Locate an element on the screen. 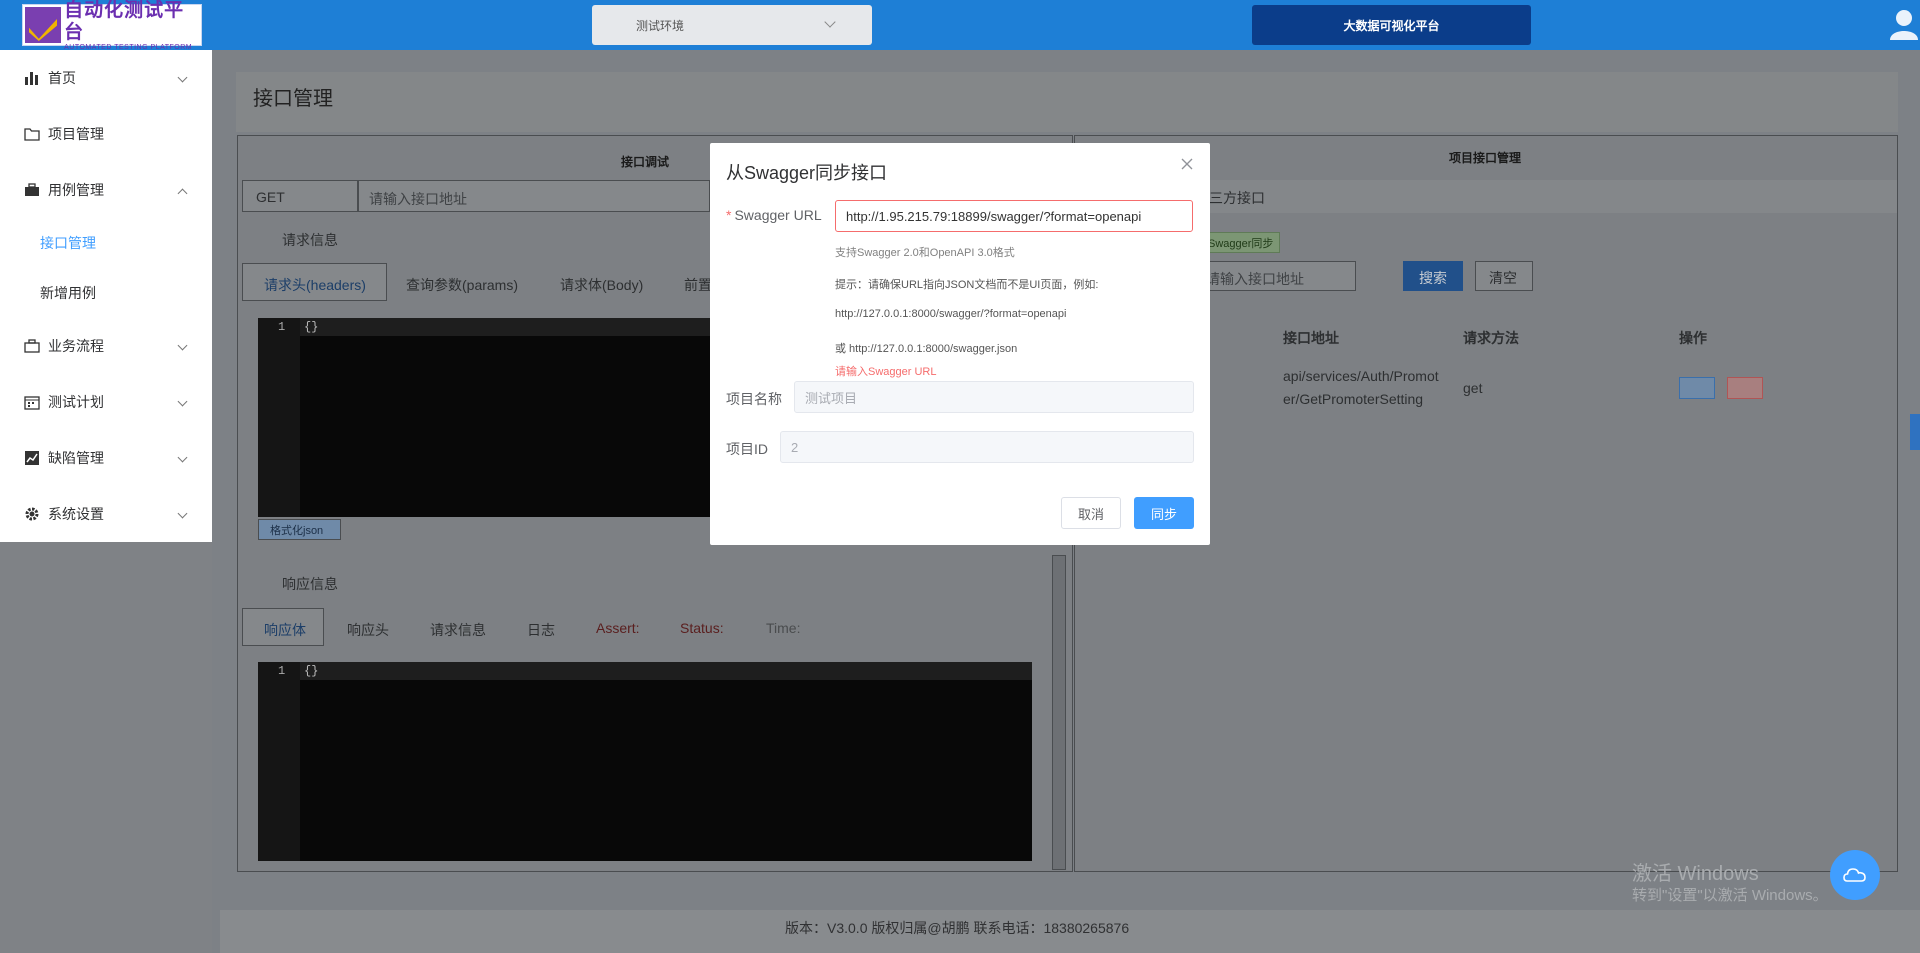 This screenshot has height=953, width=1920. page-header-panel is located at coordinates (1067, 102).